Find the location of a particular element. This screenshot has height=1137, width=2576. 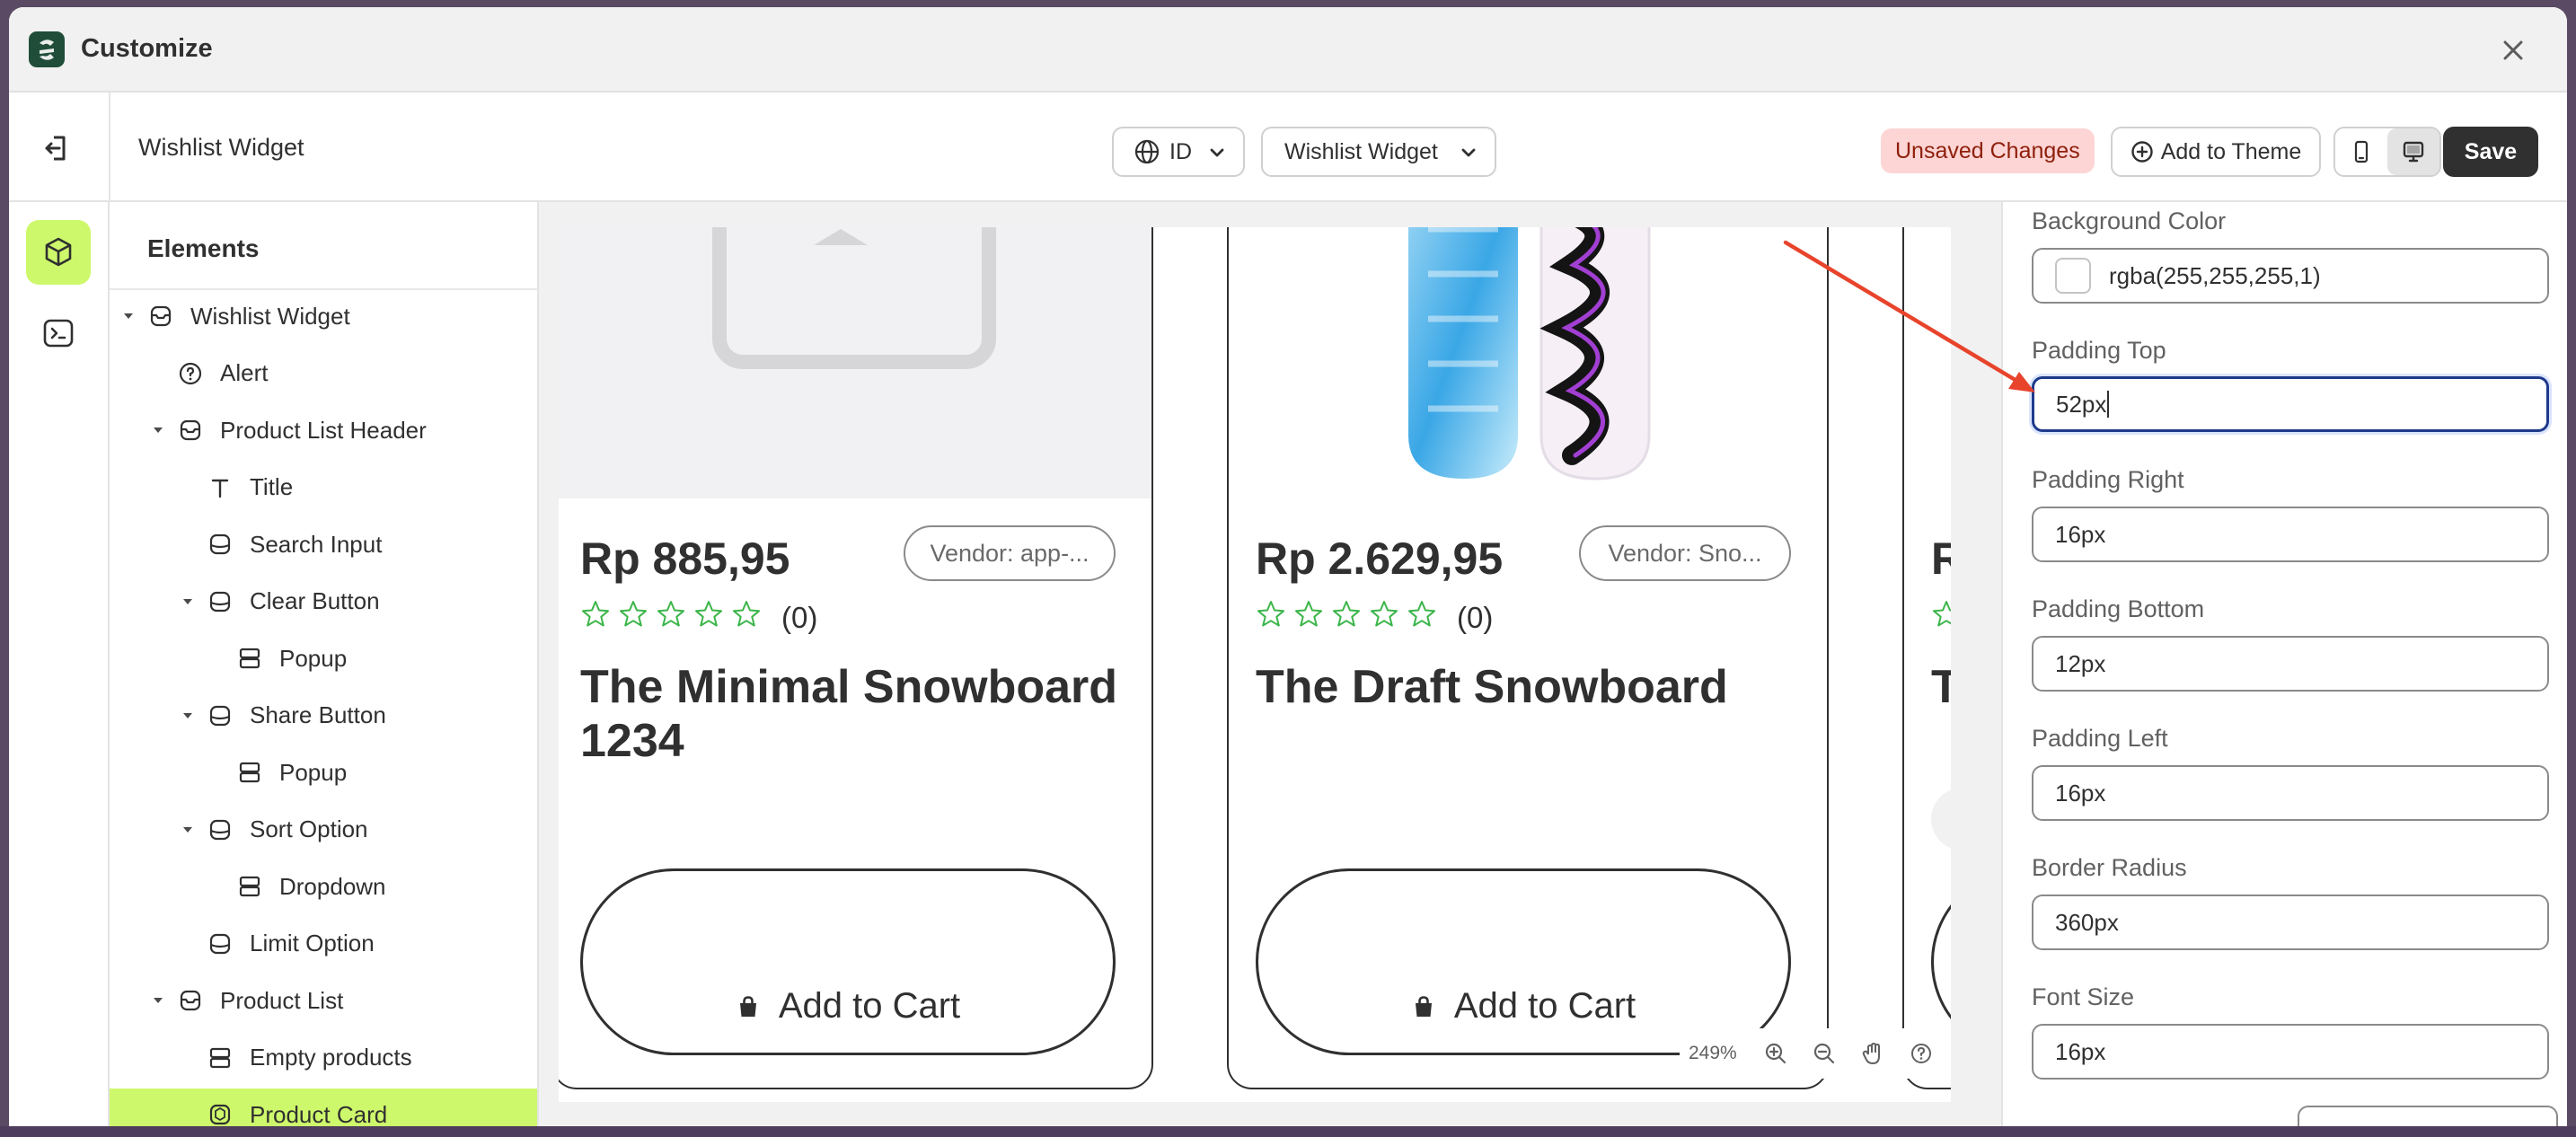

font-size-label: Font Size is located at coordinates (2083, 996).